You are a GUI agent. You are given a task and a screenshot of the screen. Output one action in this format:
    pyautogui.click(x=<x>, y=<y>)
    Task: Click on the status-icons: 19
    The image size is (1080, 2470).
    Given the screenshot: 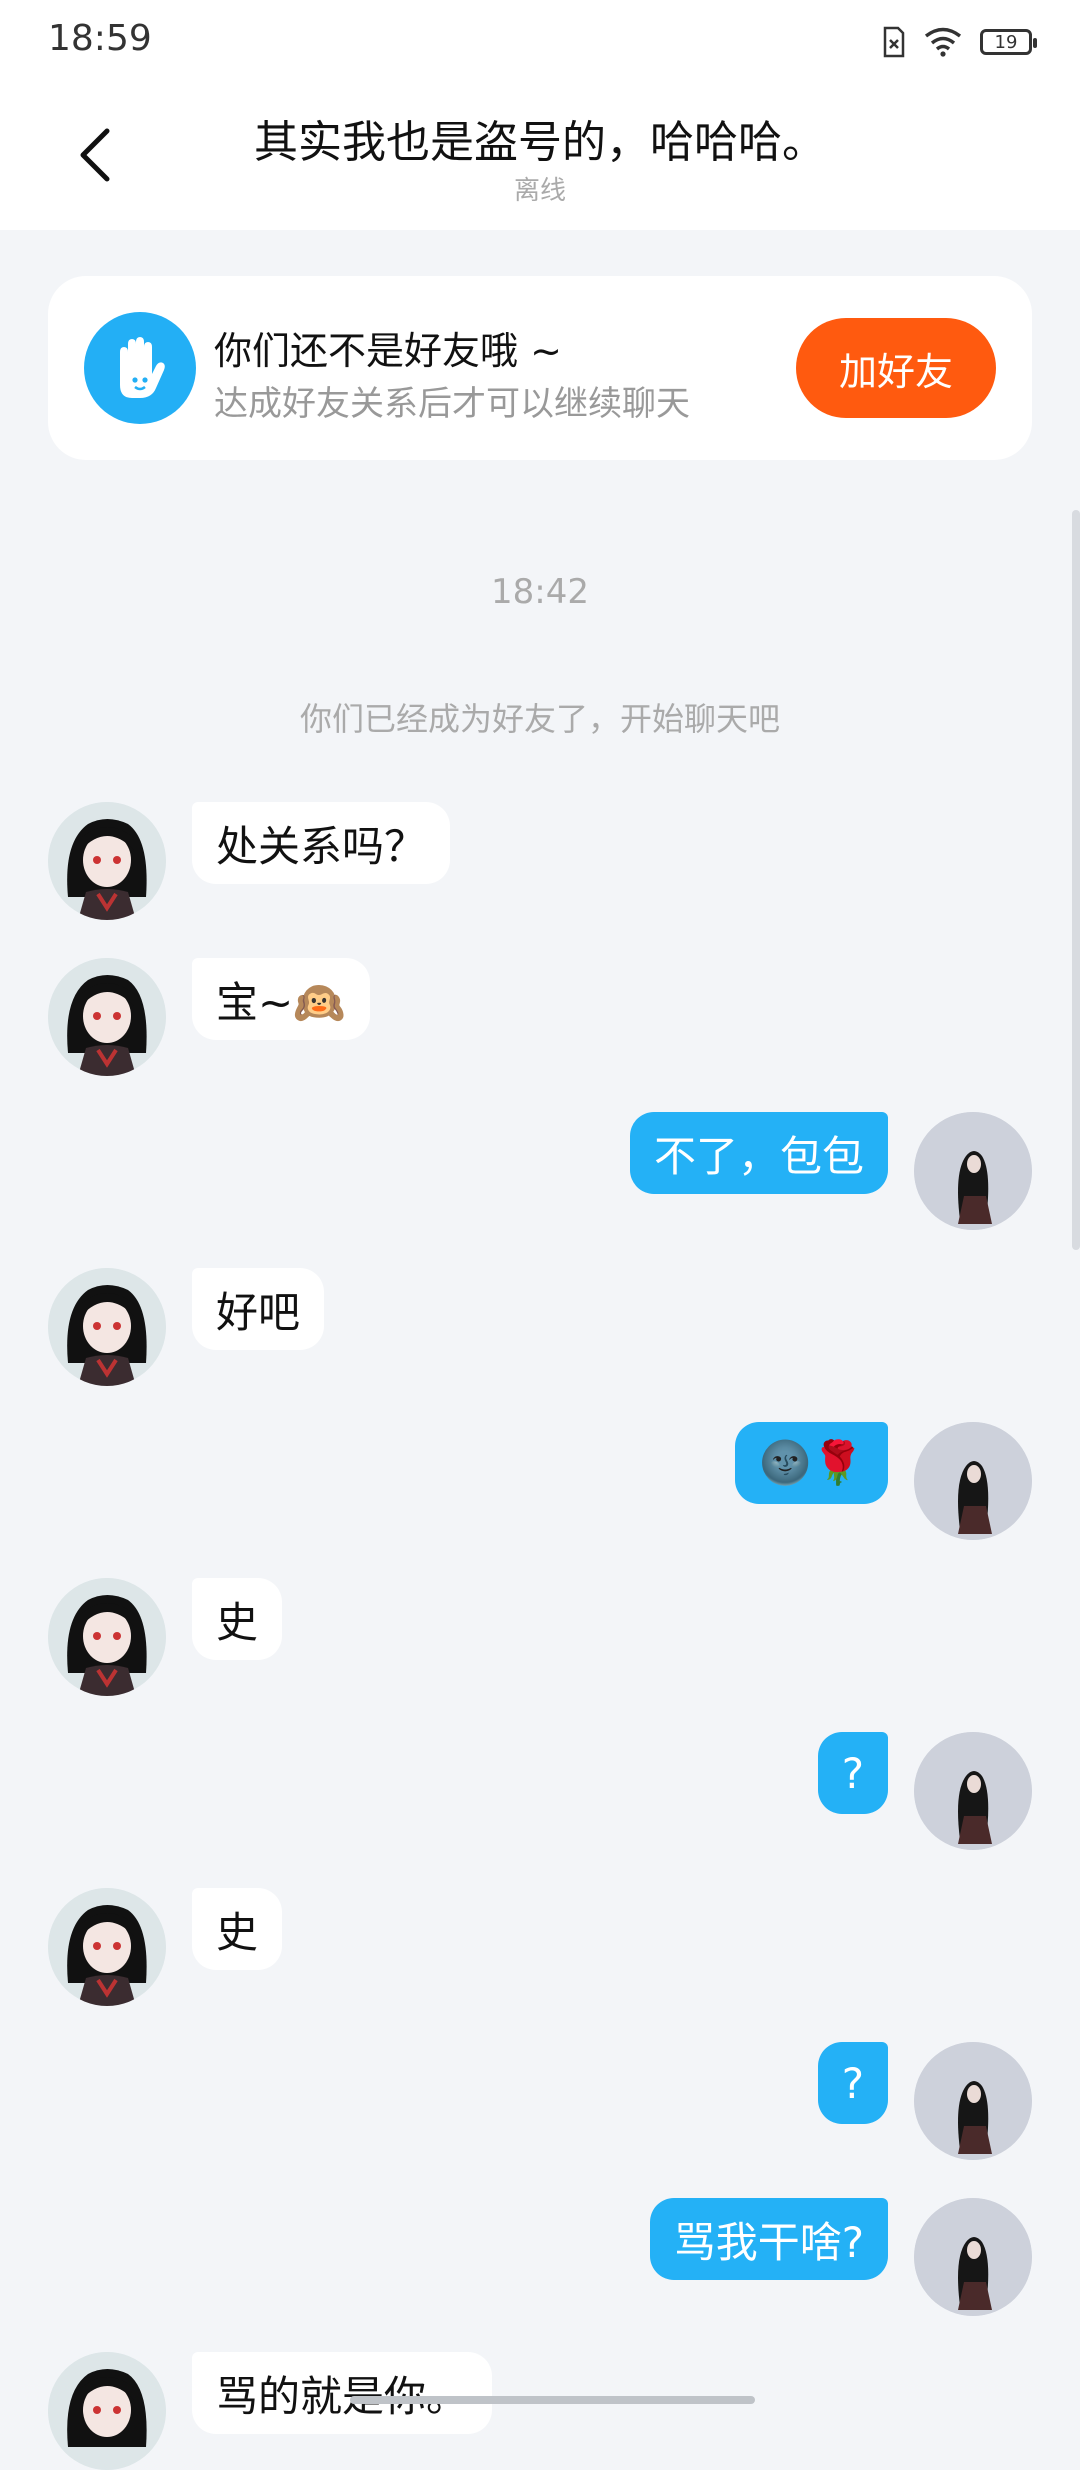 What is the action you would take?
    pyautogui.click(x=959, y=42)
    